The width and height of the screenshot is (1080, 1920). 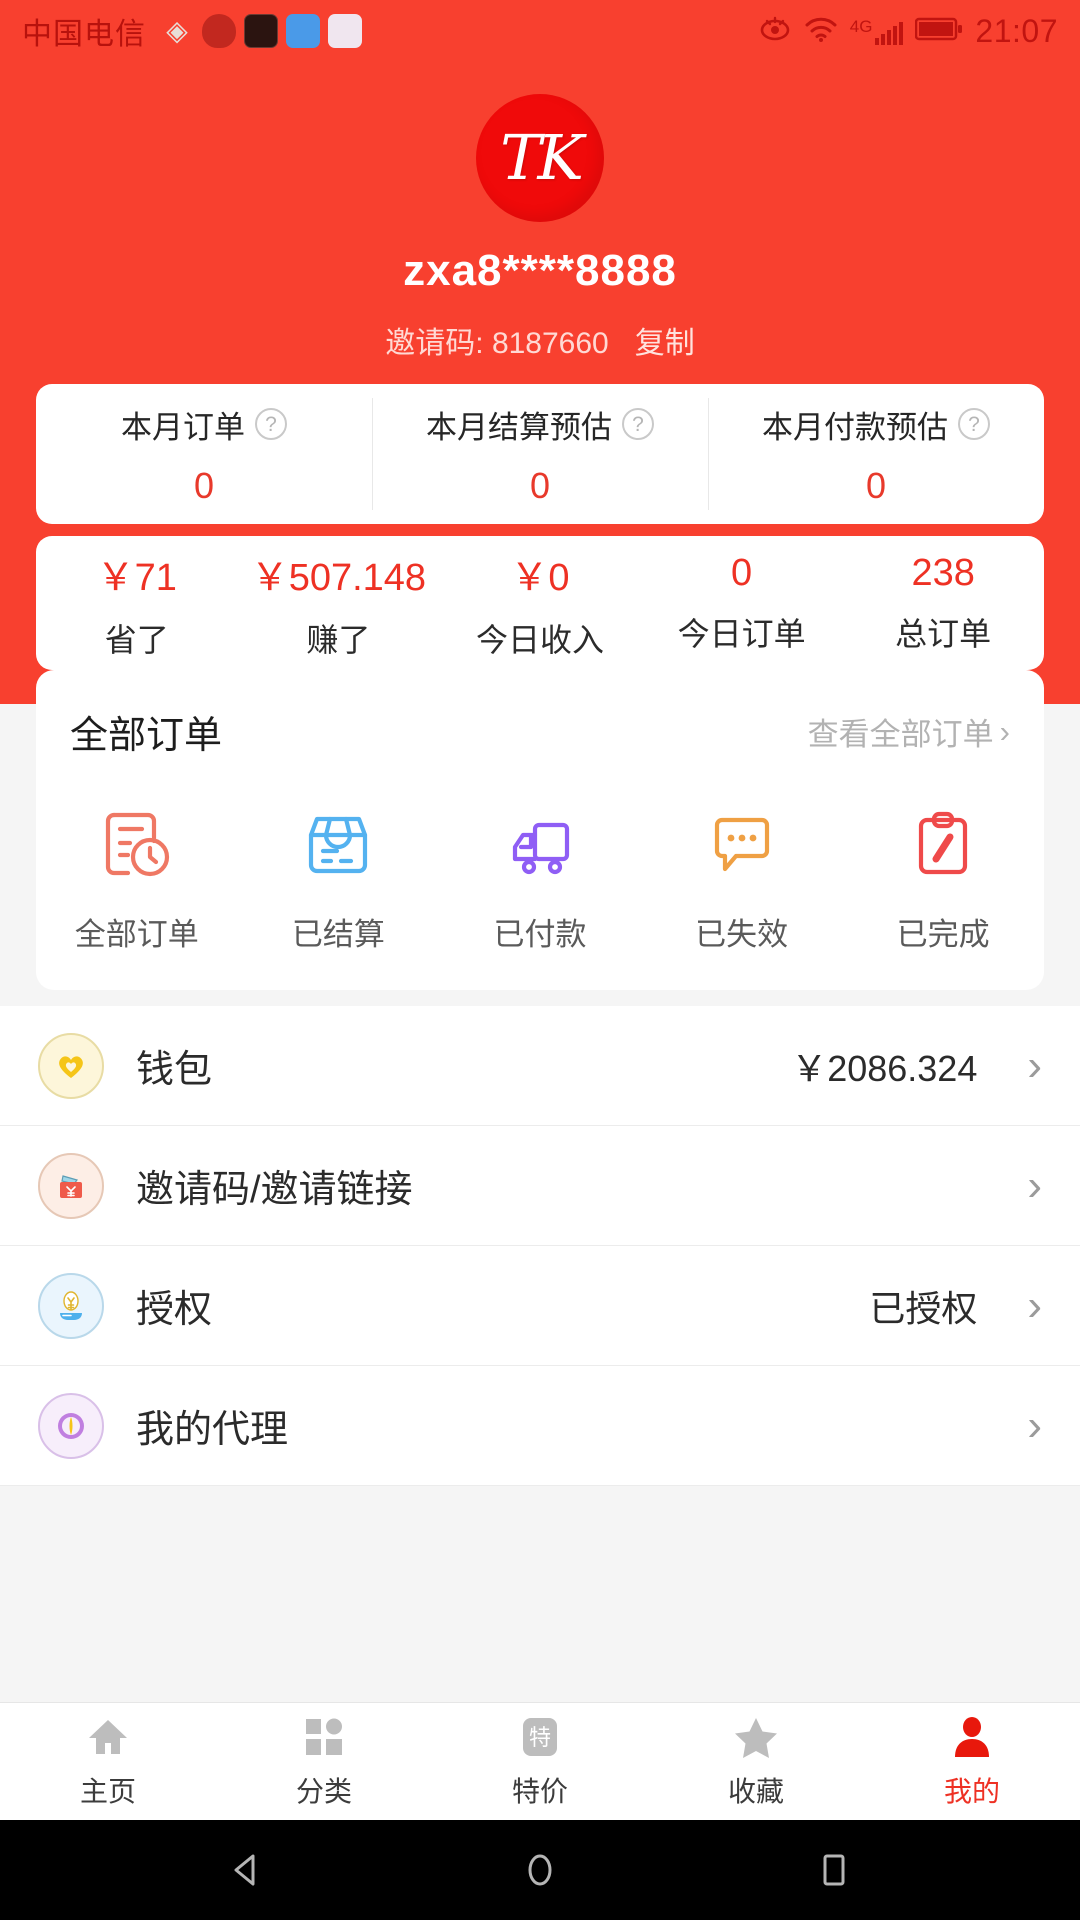 What do you see at coordinates (338, 577) in the screenshot?
I see `stat-value: ￥507.148` at bounding box center [338, 577].